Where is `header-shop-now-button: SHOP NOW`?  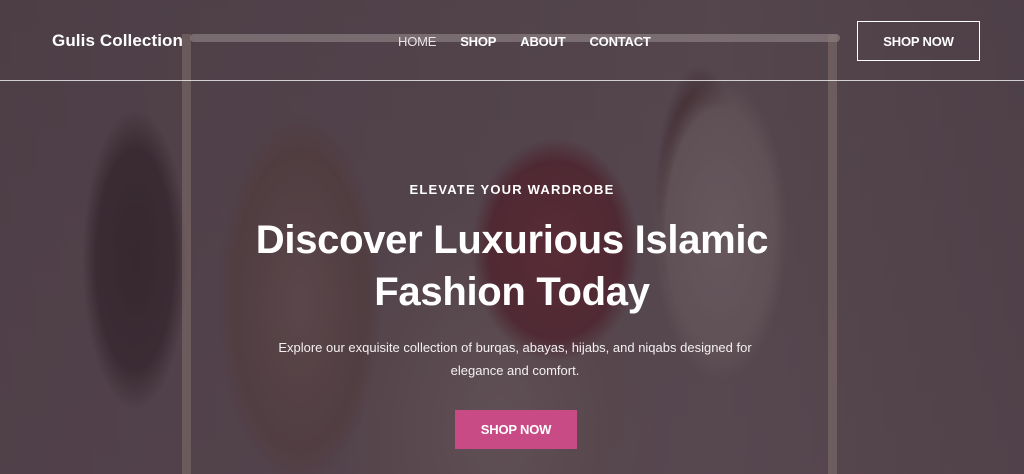 header-shop-now-button: SHOP NOW is located at coordinates (918, 41).